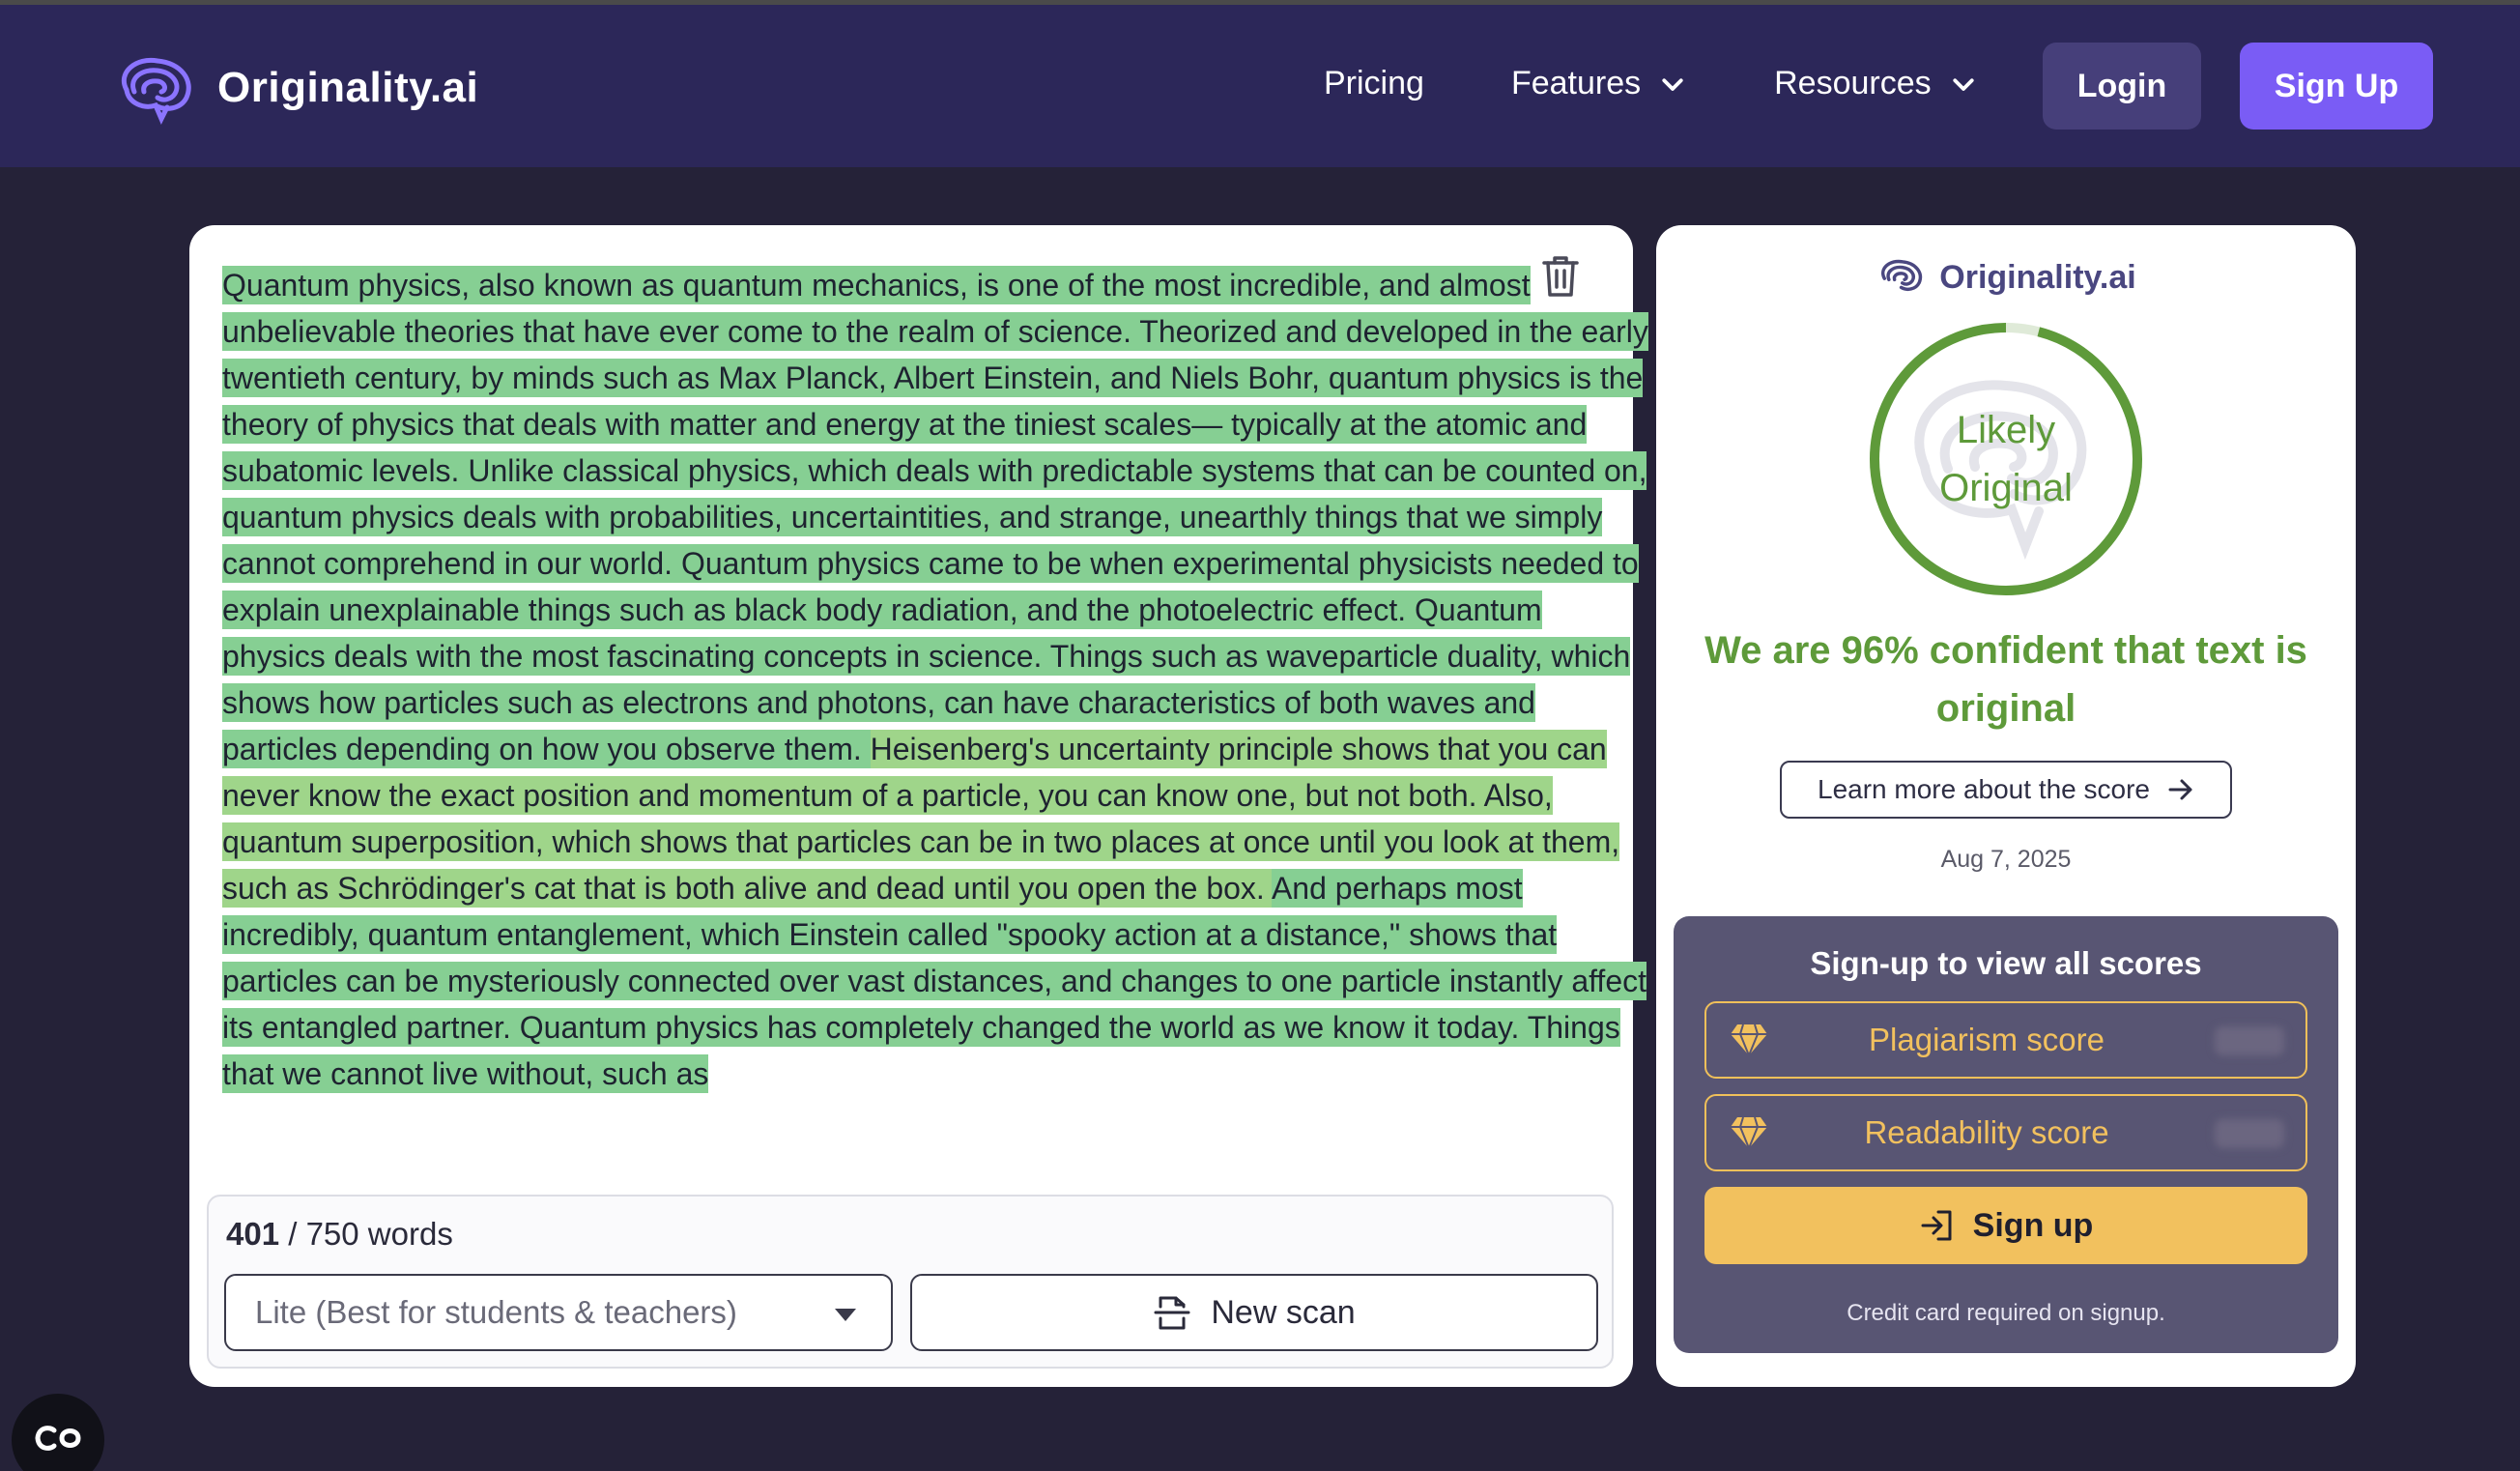  What do you see at coordinates (2005, 1040) in the screenshot?
I see `plagiarism-score-row: Plagiarism score` at bounding box center [2005, 1040].